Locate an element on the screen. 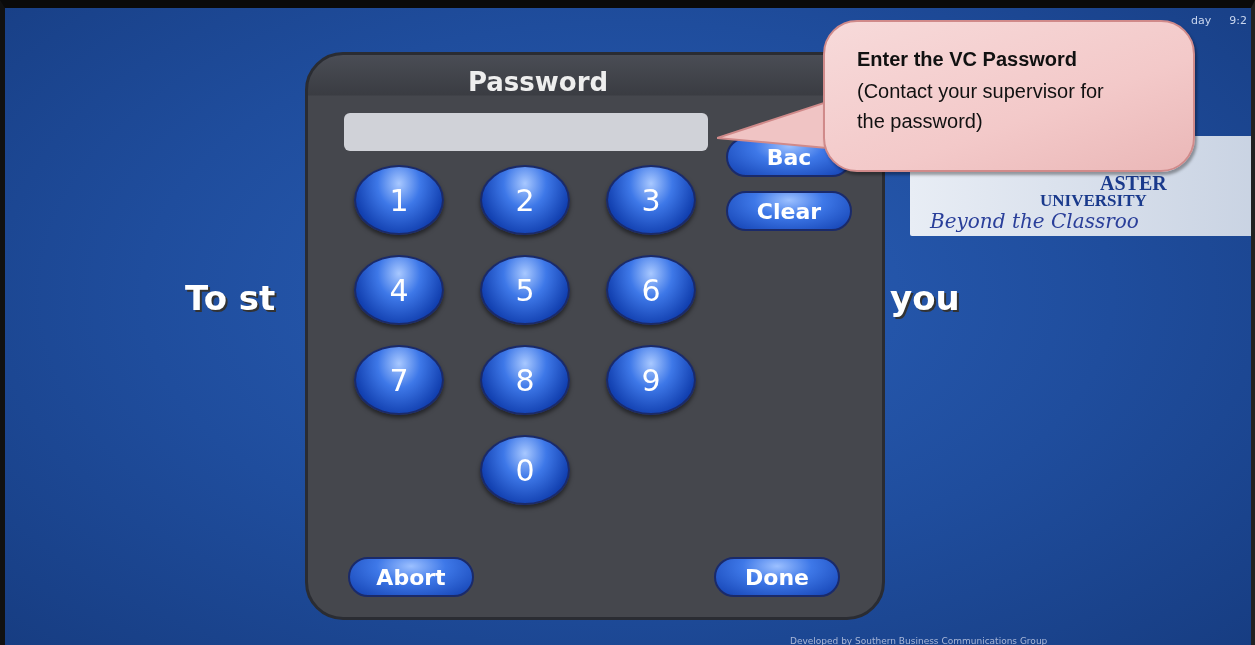 This screenshot has height=645, width=1255. day-label: day is located at coordinates (1201, 20).